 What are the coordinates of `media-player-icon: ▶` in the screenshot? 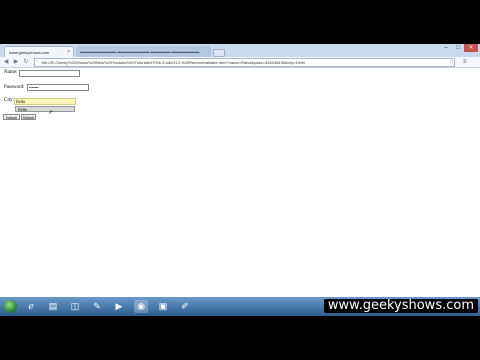 It's located at (119, 306).